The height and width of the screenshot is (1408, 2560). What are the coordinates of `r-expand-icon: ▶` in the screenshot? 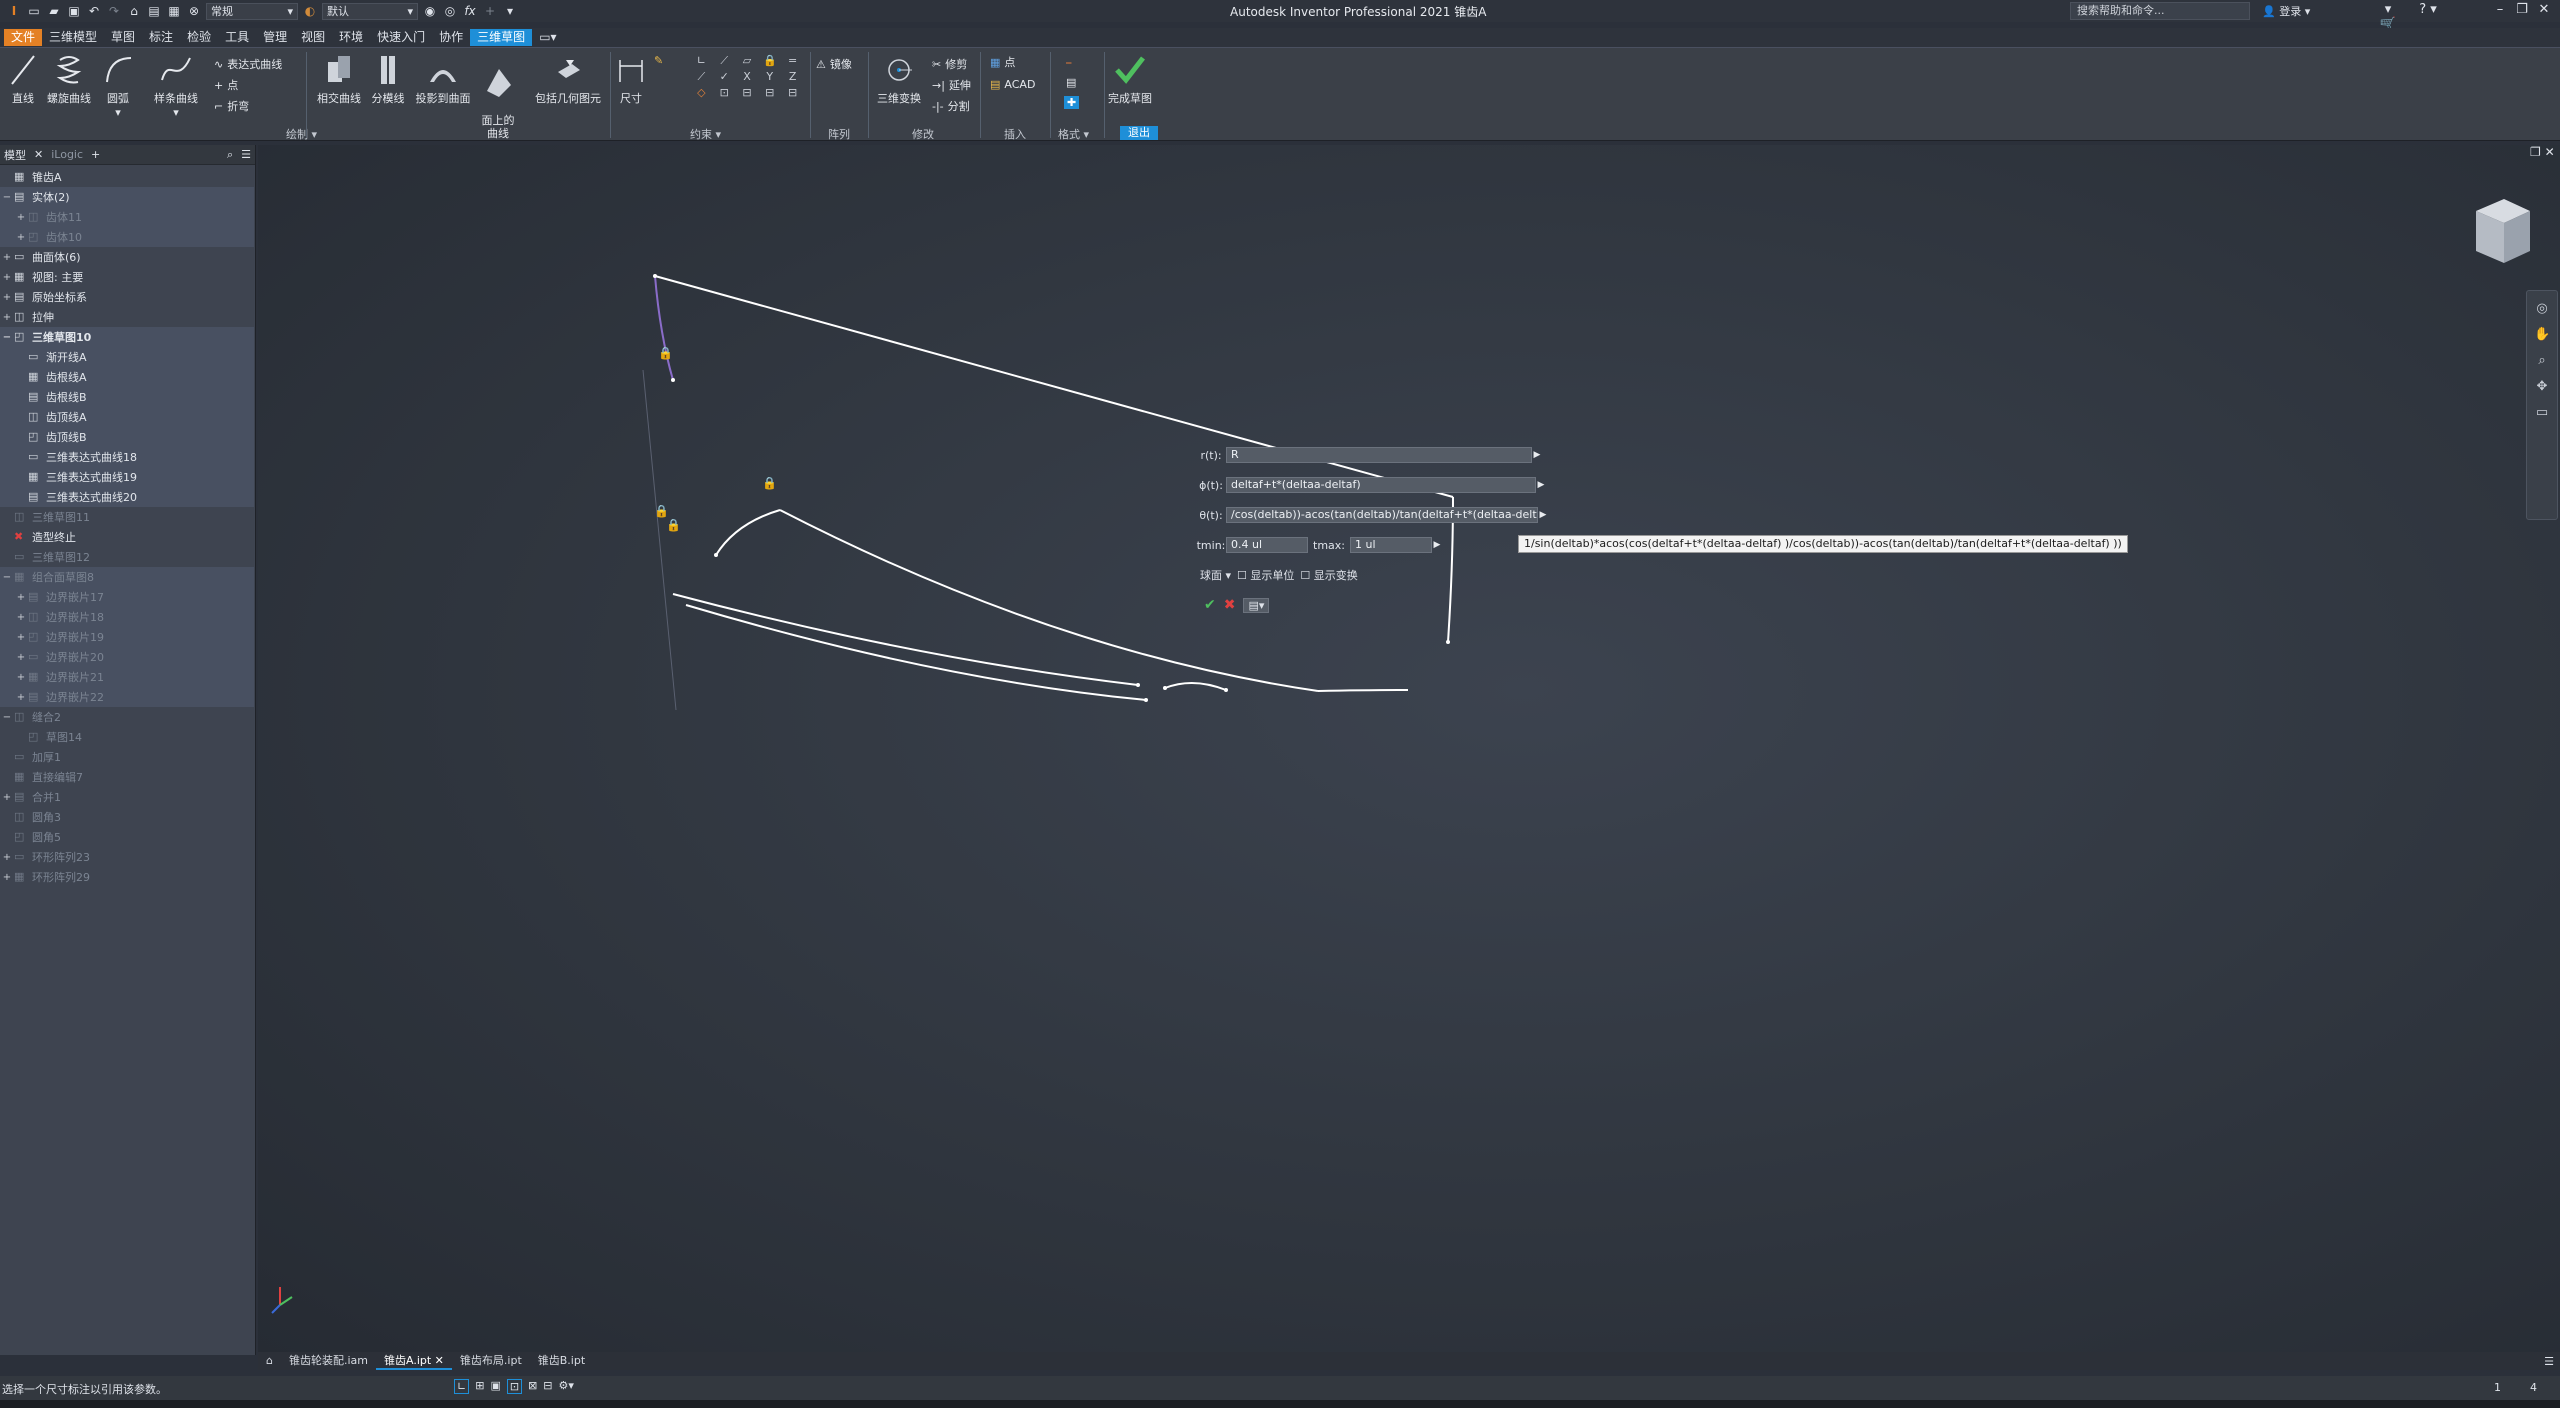 It's located at (1537, 455).